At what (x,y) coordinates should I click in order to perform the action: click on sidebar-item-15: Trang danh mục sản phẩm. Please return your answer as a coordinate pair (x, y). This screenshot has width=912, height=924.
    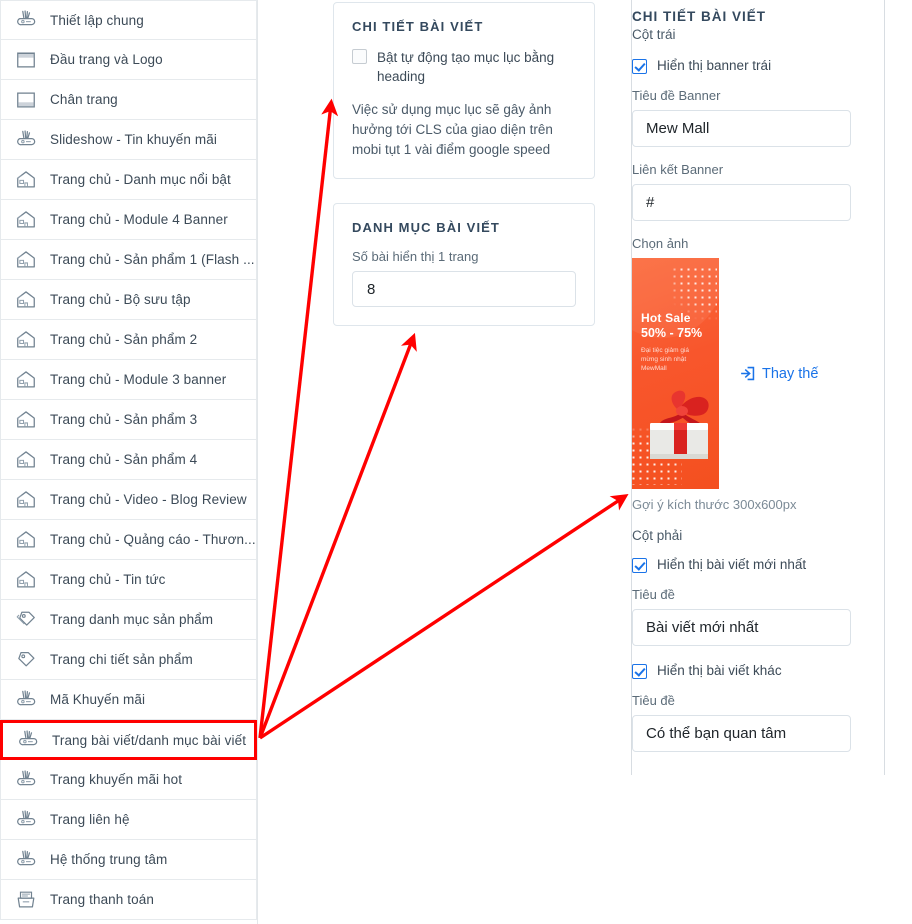
    Looking at the image, I should click on (128, 620).